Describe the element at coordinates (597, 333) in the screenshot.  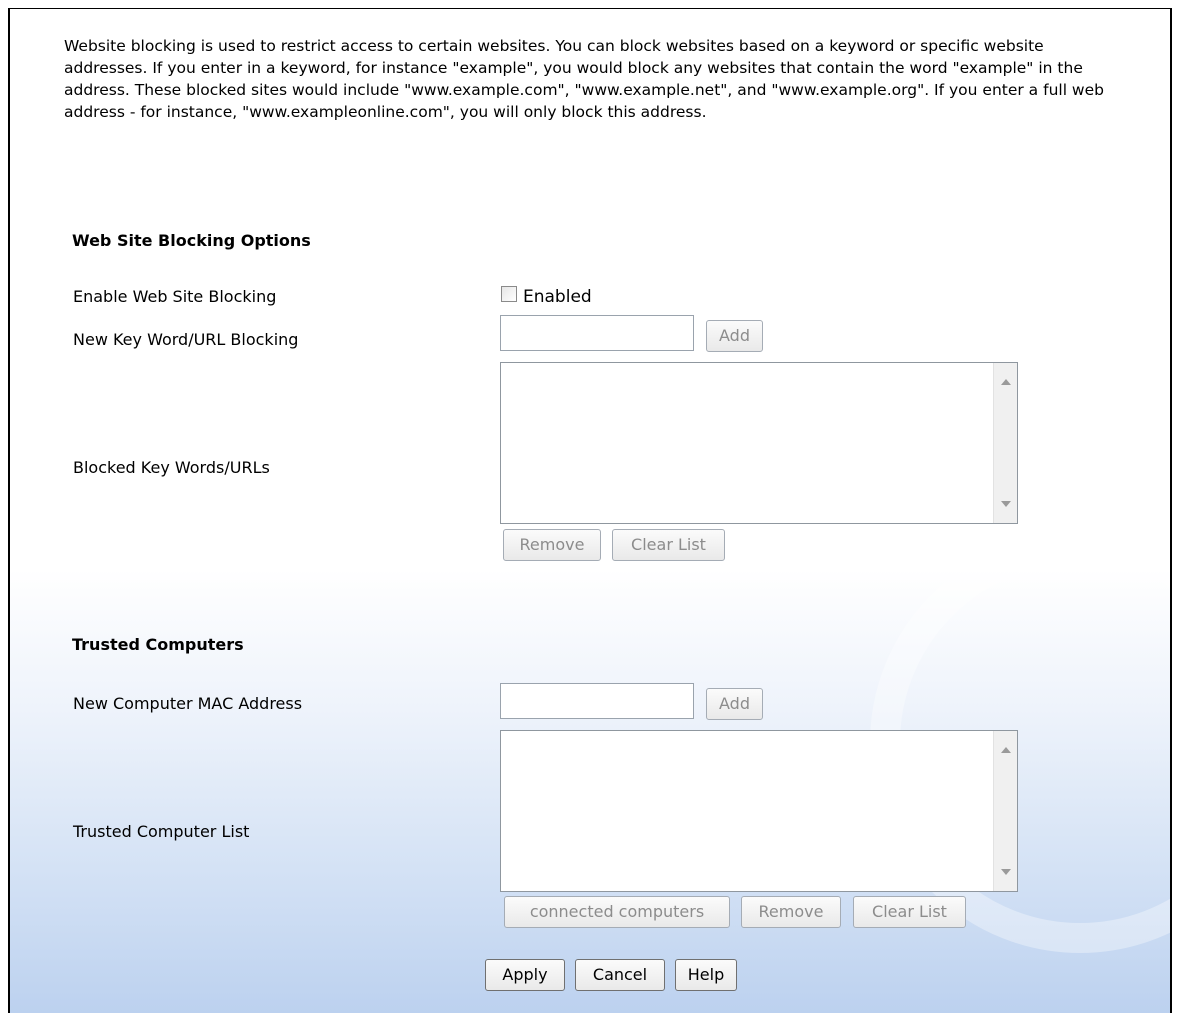
I see `new-keyword-url-input` at that location.